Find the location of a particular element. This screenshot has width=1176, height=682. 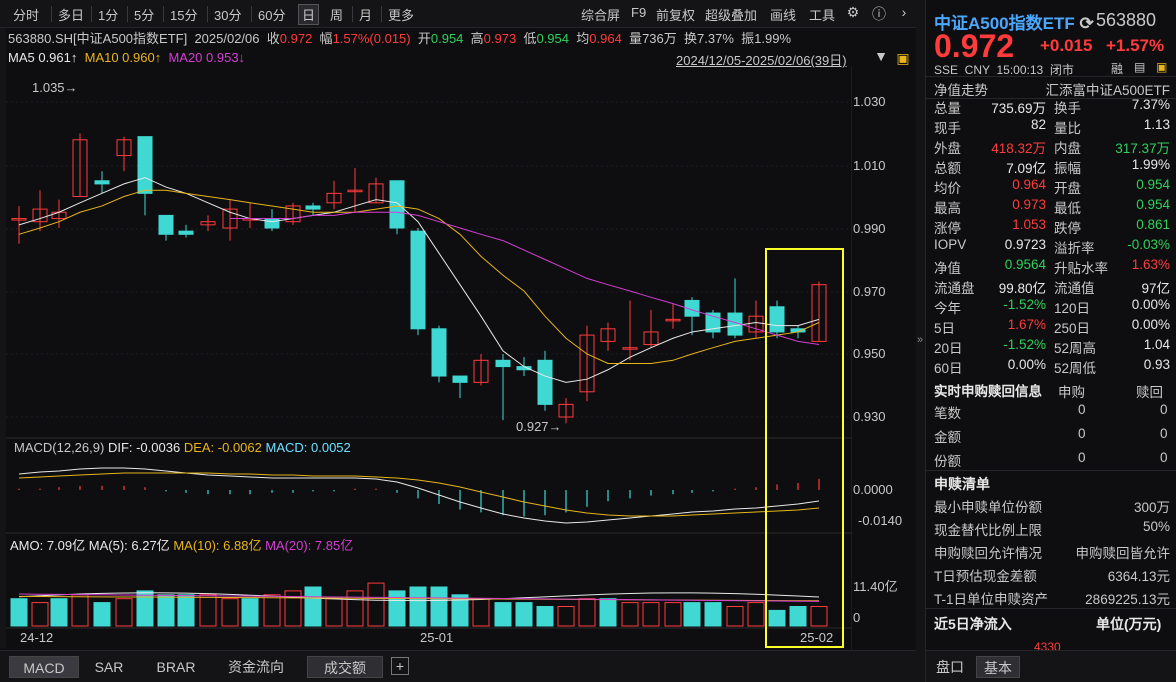

amo-ma20: MA(20): 7.85亿 is located at coordinates (309, 545).